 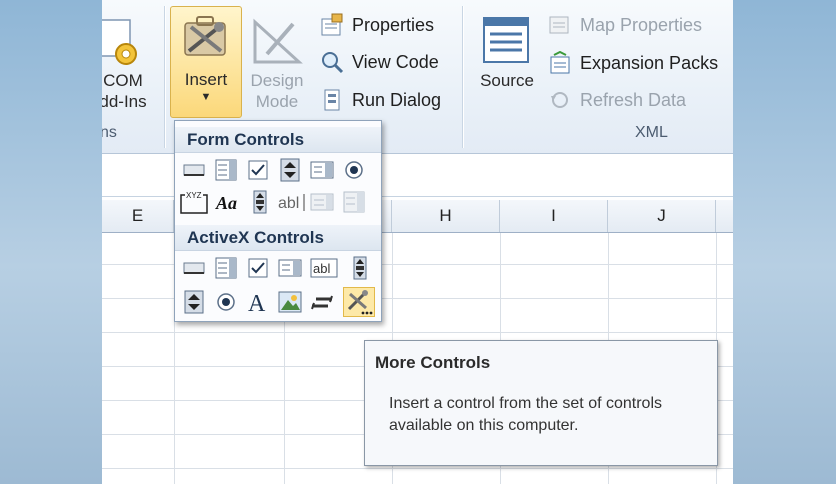 I want to click on refresh-data-button: Refresh Data, so click(x=617, y=100).